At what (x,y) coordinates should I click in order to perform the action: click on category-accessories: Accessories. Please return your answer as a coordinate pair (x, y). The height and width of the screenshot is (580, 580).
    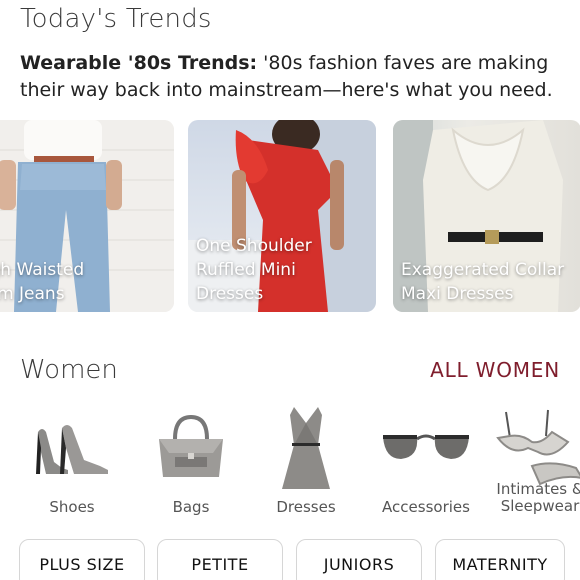
    Looking at the image, I should click on (426, 460).